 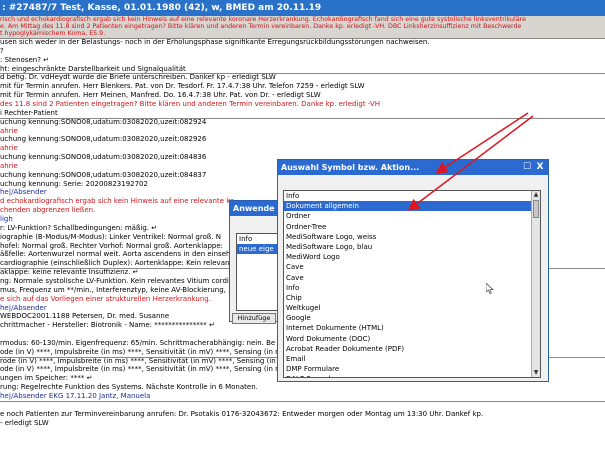 I want to click on annotation-arrows, so click(x=470, y=161).